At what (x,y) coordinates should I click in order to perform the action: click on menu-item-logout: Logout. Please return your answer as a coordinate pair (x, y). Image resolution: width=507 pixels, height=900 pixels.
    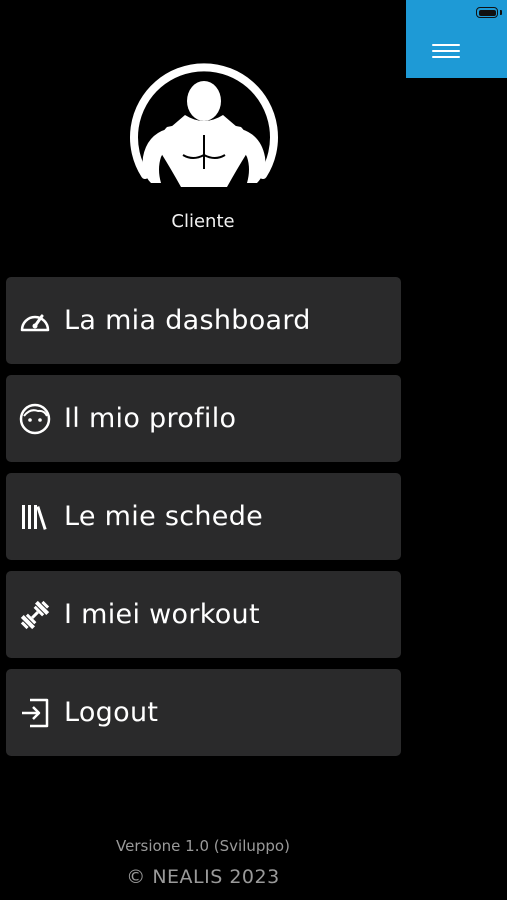
    Looking at the image, I should click on (203, 712).